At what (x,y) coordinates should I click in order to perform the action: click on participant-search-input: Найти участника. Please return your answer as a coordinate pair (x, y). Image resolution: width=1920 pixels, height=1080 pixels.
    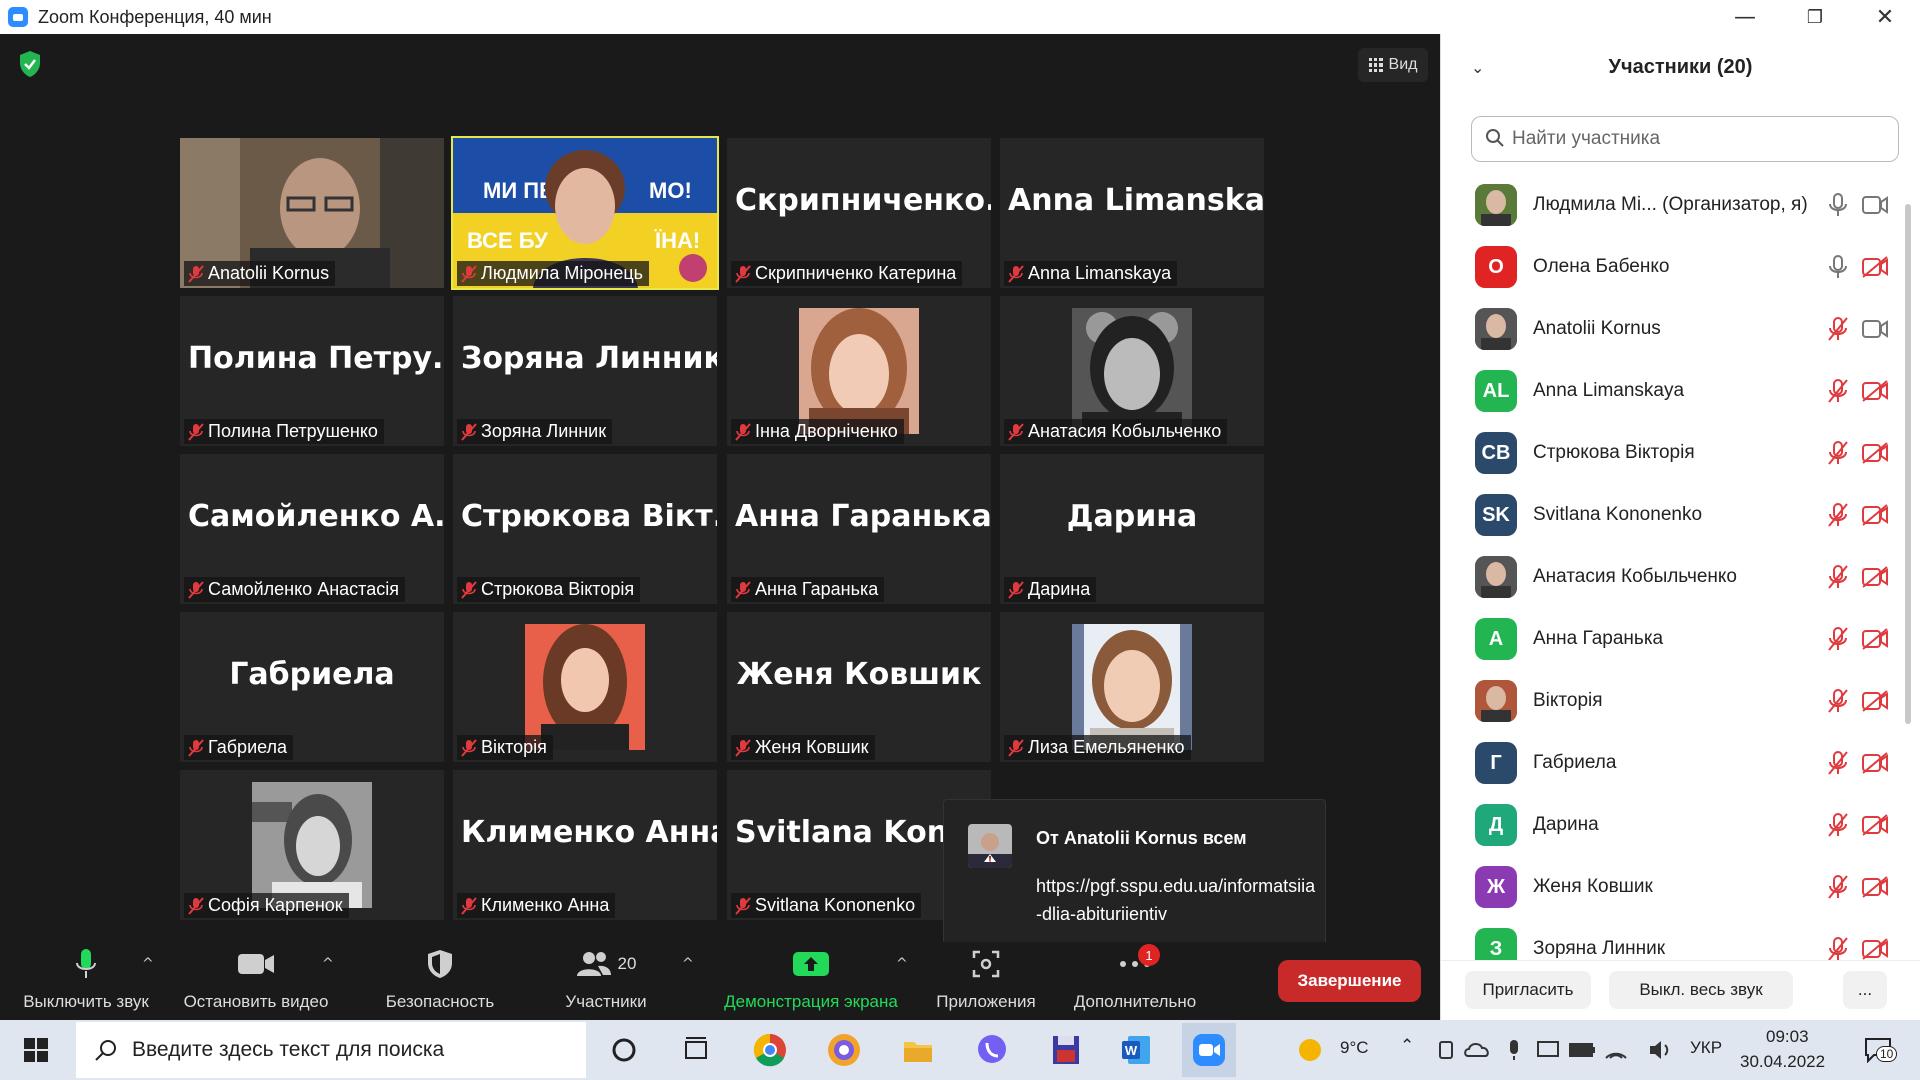
    Looking at the image, I should click on (1685, 139).